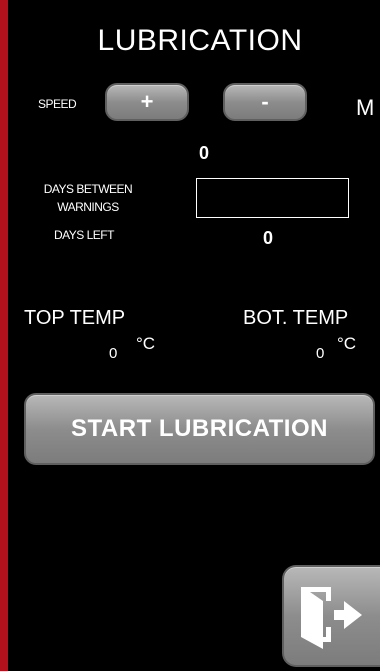  What do you see at coordinates (296, 318) in the screenshot?
I see `bottom-temp-label: BOT. TEMP` at bounding box center [296, 318].